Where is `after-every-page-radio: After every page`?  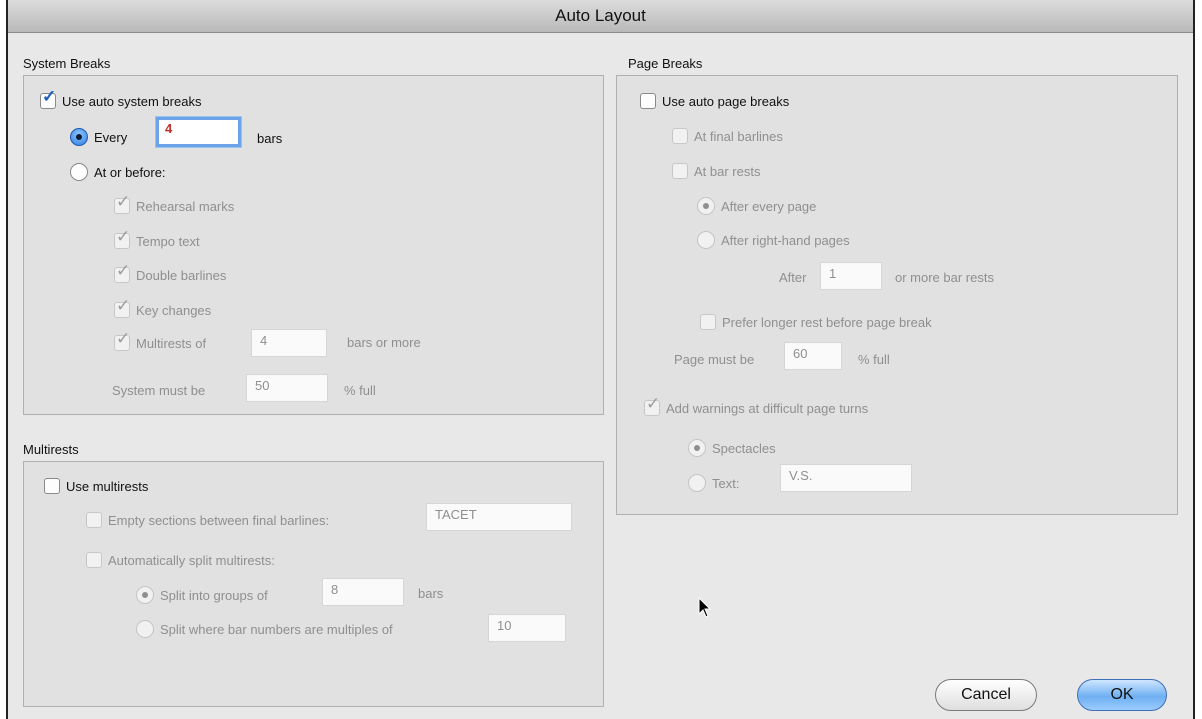 after-every-page-radio: After every page is located at coordinates (756, 206).